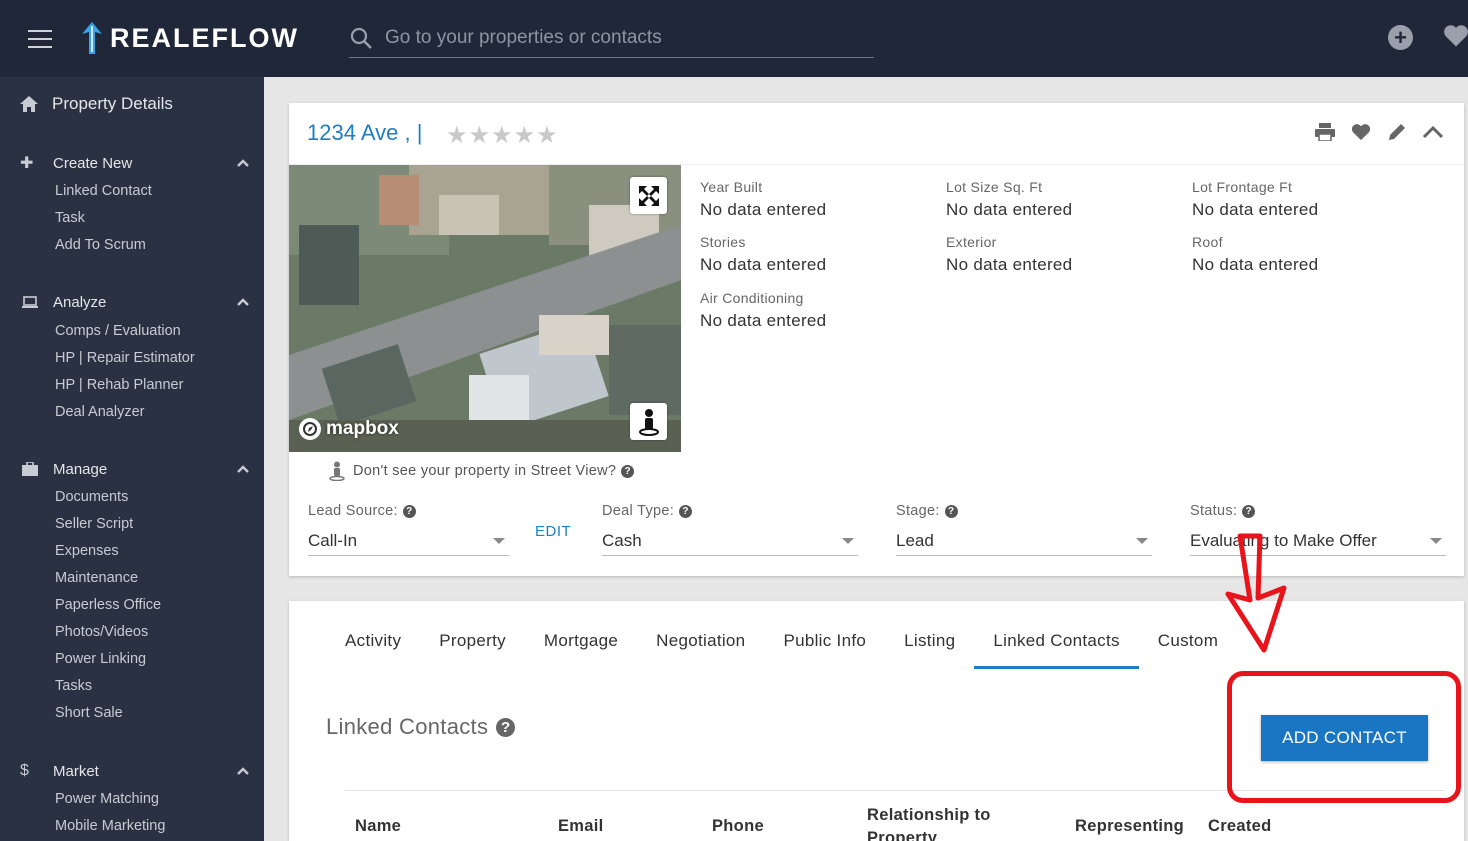 The height and width of the screenshot is (841, 1468). I want to click on column-header-representing: Representing, so click(1129, 826).